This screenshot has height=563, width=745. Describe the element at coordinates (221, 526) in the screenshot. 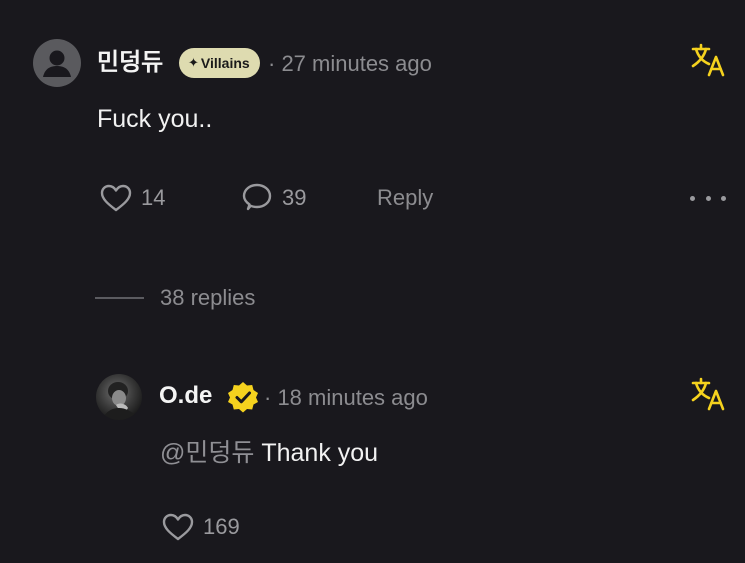

I see `like-count: 169` at that location.